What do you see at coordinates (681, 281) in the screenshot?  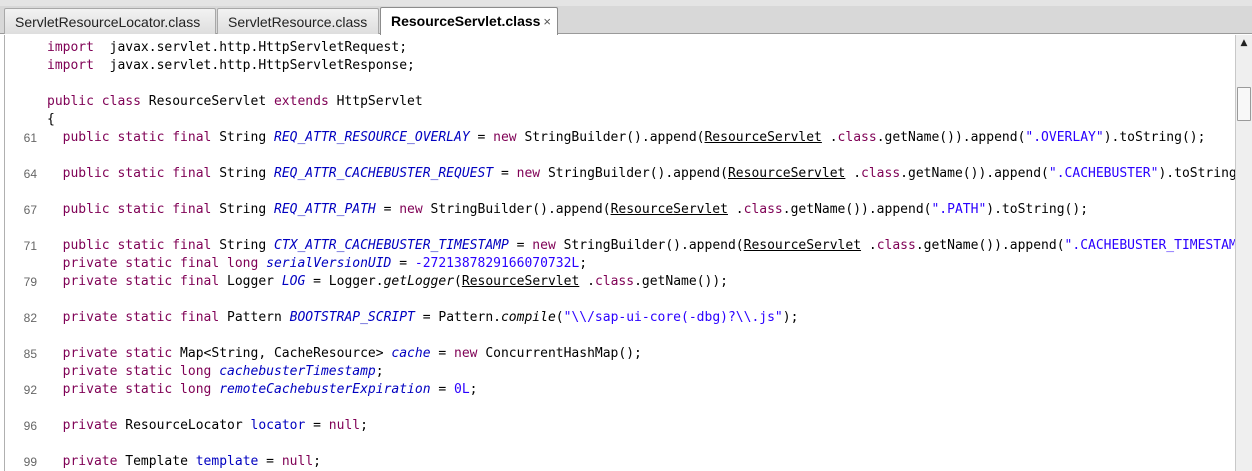 I see `code-token: .getName());` at bounding box center [681, 281].